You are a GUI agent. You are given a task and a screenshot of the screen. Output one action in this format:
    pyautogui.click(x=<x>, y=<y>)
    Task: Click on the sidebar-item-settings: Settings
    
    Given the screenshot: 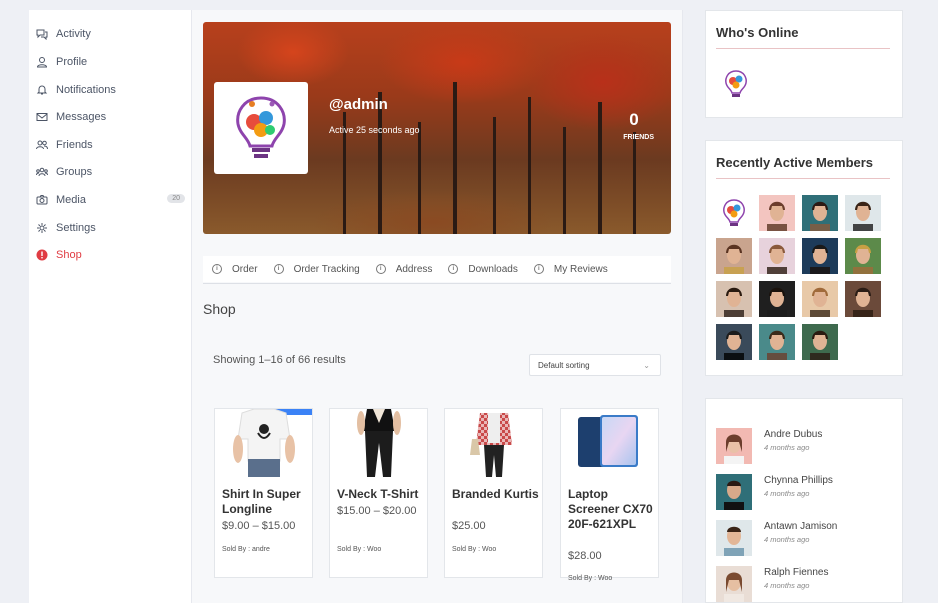 What is the action you would take?
    pyautogui.click(x=110, y=228)
    